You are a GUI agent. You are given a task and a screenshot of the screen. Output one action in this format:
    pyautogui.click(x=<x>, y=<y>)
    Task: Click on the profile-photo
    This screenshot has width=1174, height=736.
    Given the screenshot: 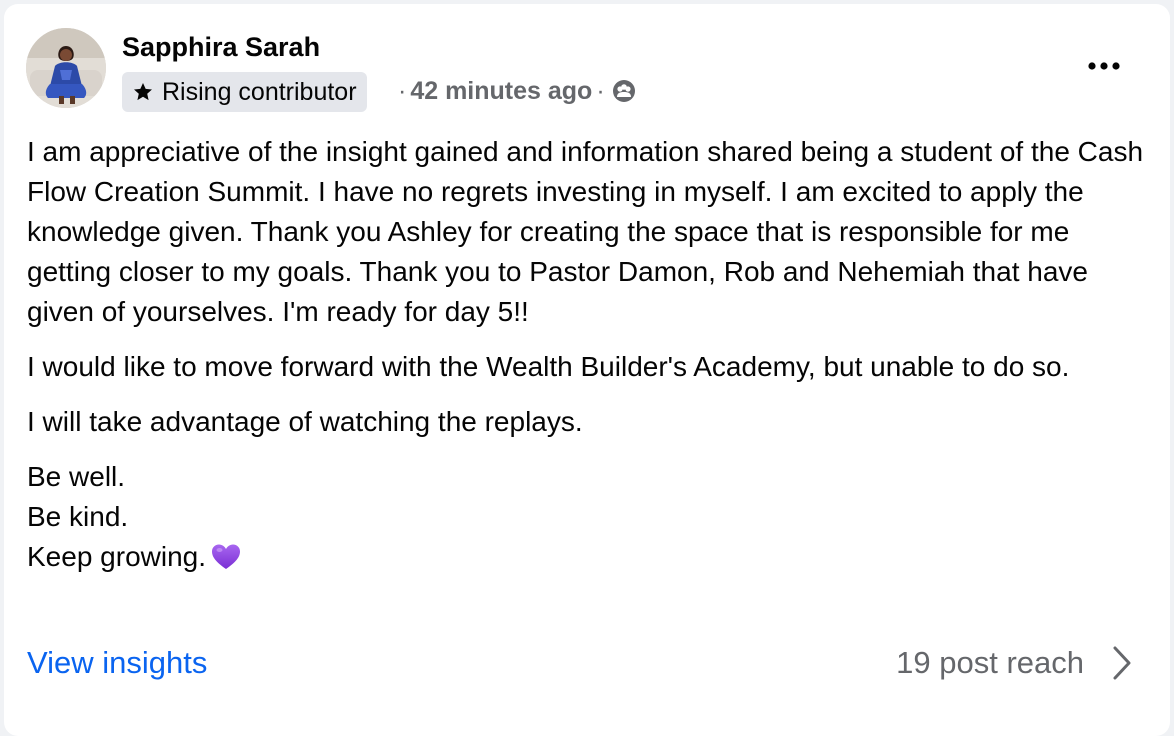 What is the action you would take?
    pyautogui.click(x=66, y=68)
    